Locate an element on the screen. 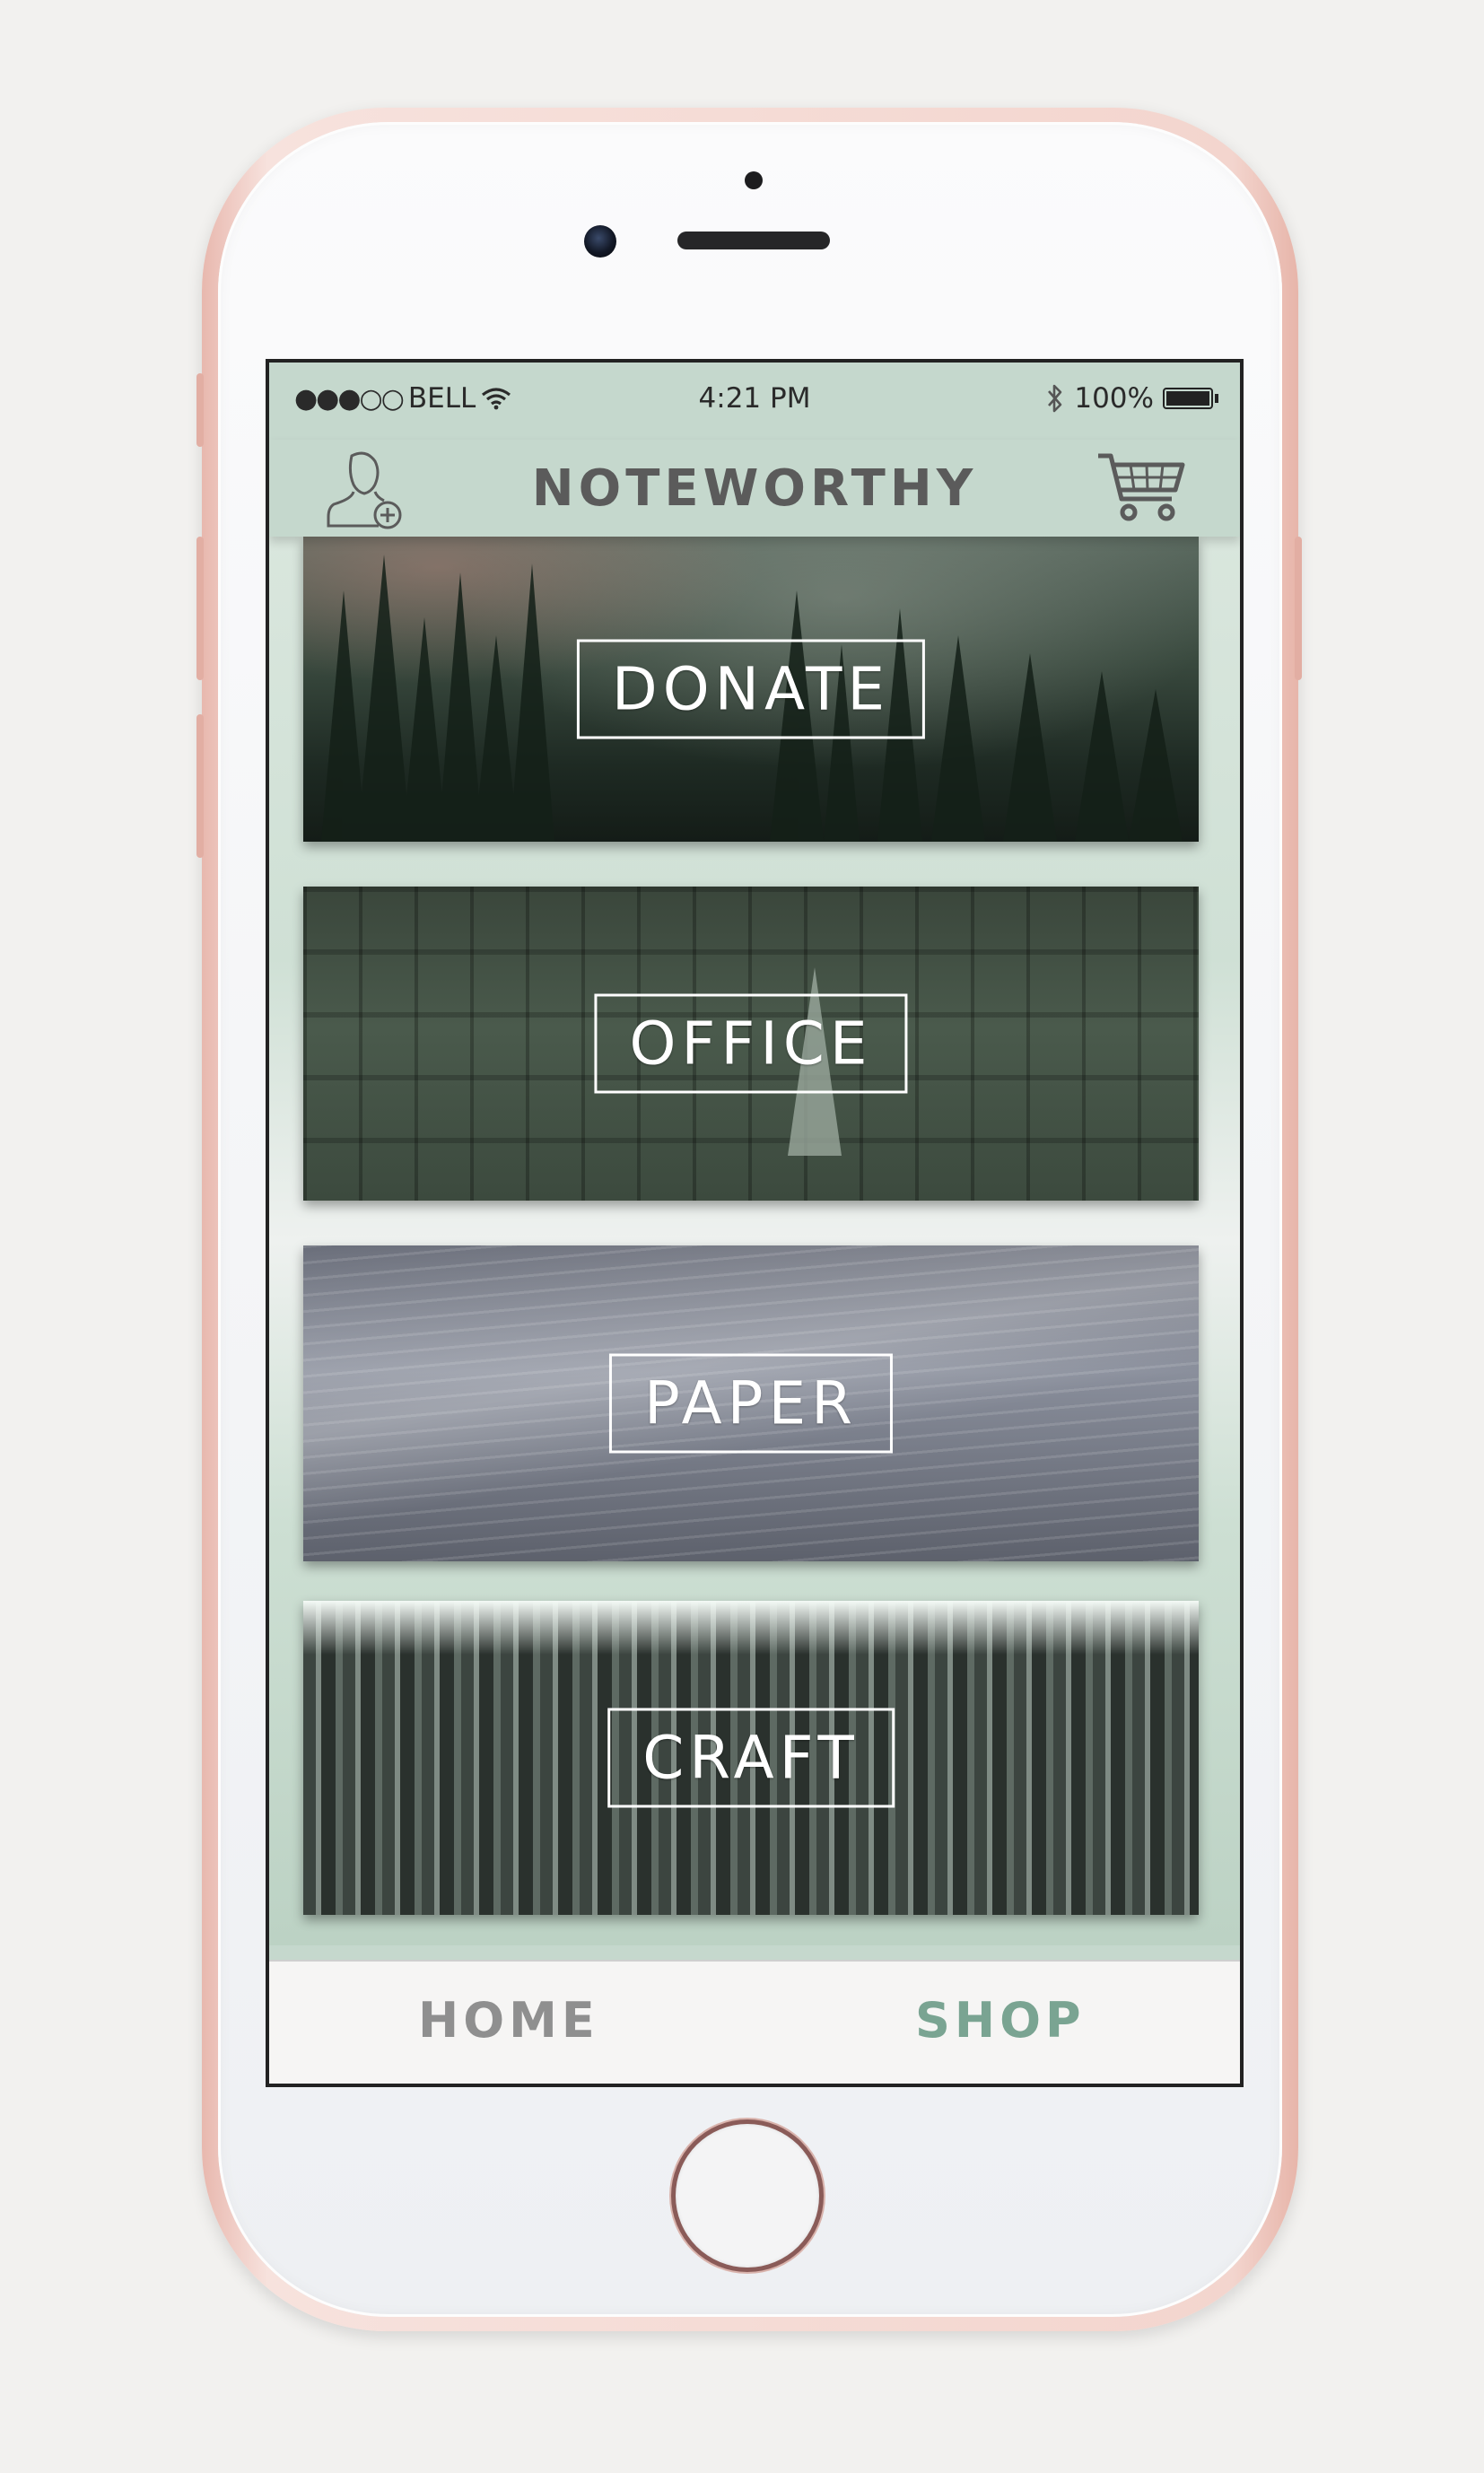 This screenshot has height=2473, width=1484. status-bar: ●●●○○ BELL 4:21 PM 100% is located at coordinates (755, 404).